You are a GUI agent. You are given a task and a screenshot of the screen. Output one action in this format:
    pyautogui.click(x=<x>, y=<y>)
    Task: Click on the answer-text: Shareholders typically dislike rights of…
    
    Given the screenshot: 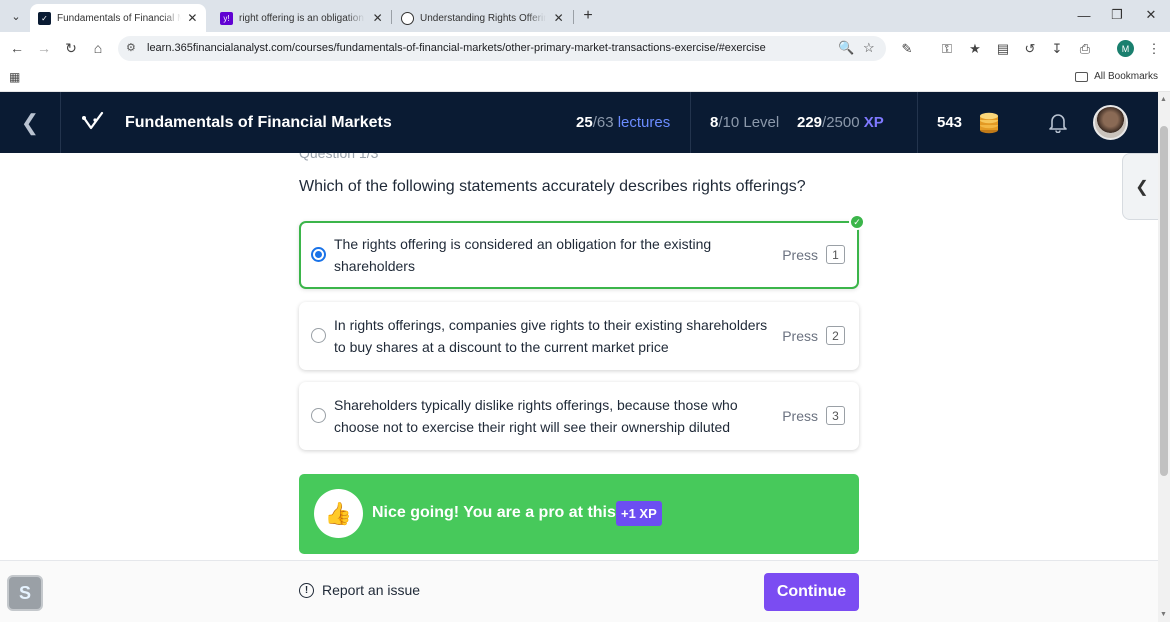 What is the action you would take?
    pyautogui.click(x=536, y=416)
    